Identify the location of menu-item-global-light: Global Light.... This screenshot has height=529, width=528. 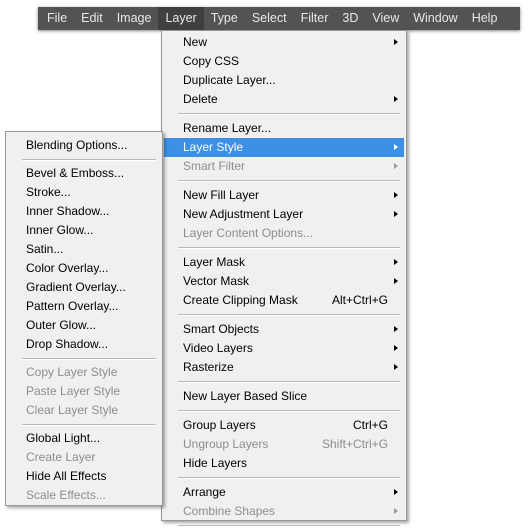
(84, 438).